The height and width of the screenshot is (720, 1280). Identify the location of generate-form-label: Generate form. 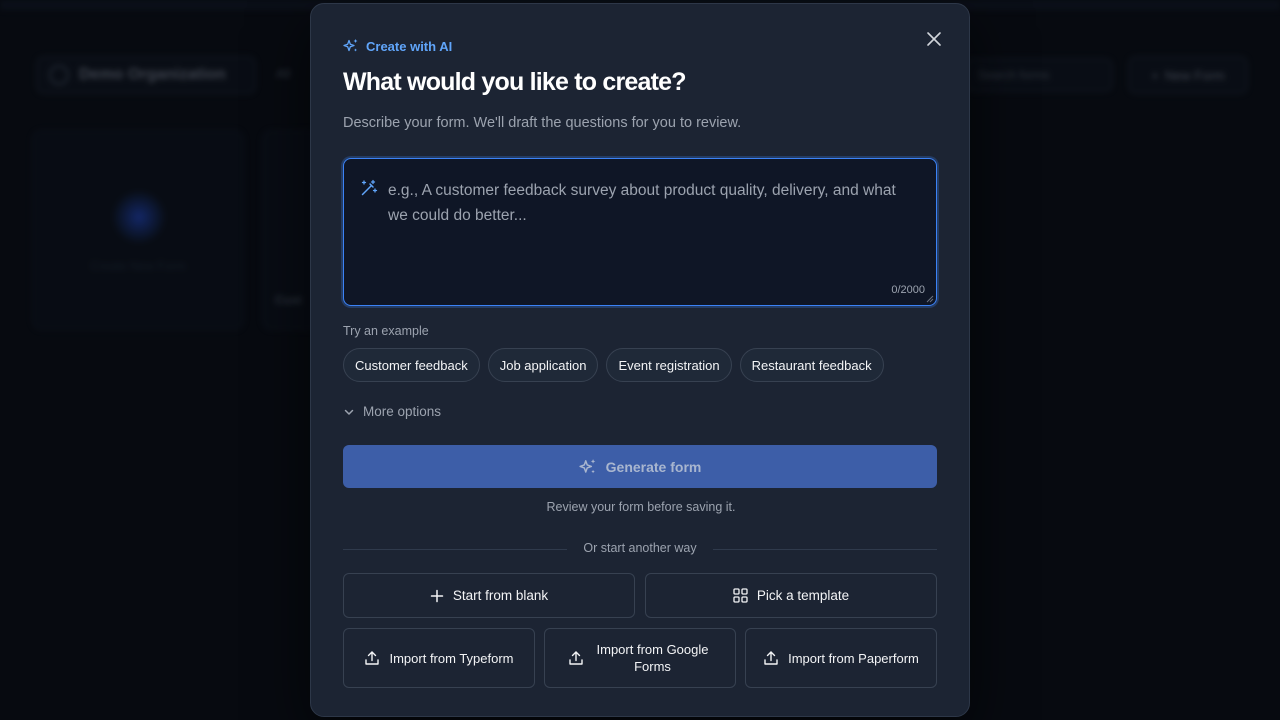
(653, 466).